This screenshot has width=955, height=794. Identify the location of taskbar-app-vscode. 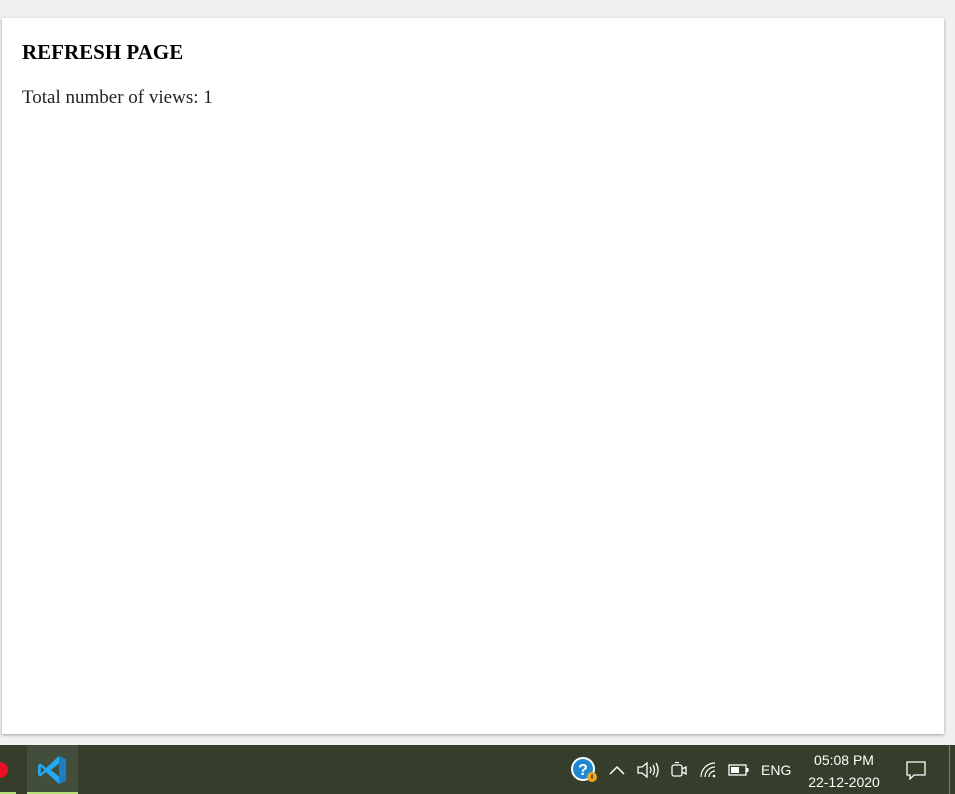
(52, 769).